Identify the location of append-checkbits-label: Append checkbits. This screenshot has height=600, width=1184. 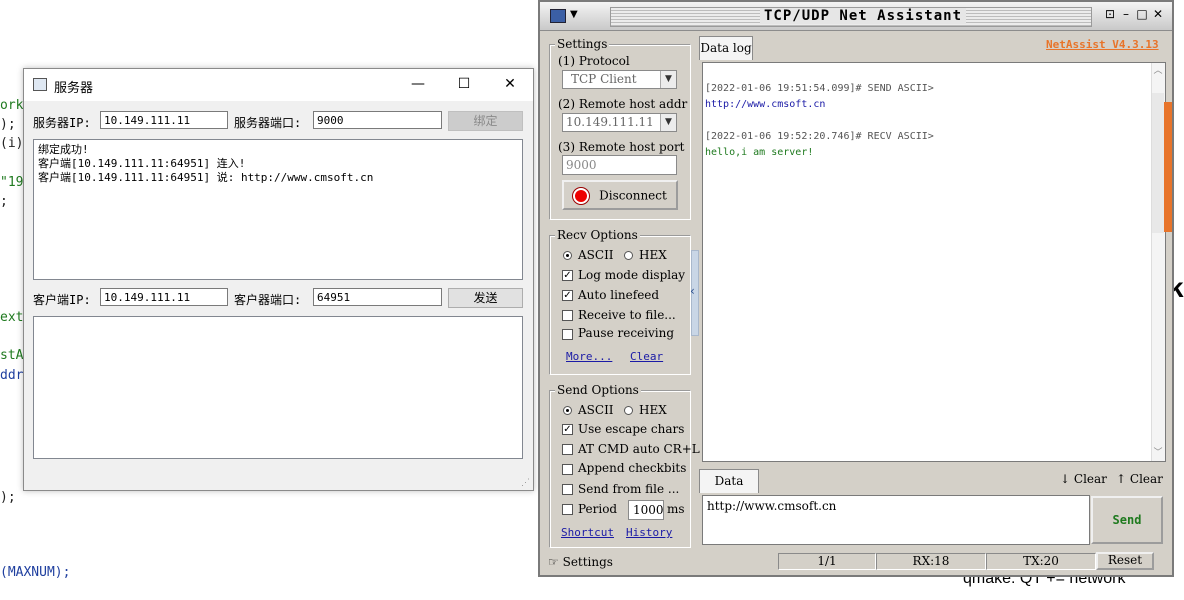
(632, 468).